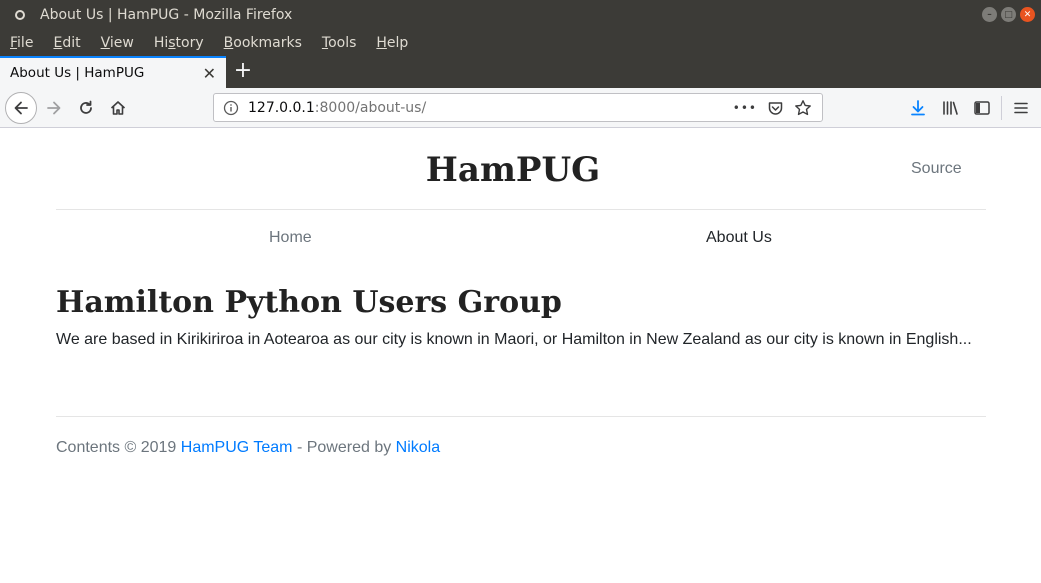 The height and width of the screenshot is (583, 1041). I want to click on sidebar-button, so click(982, 108).